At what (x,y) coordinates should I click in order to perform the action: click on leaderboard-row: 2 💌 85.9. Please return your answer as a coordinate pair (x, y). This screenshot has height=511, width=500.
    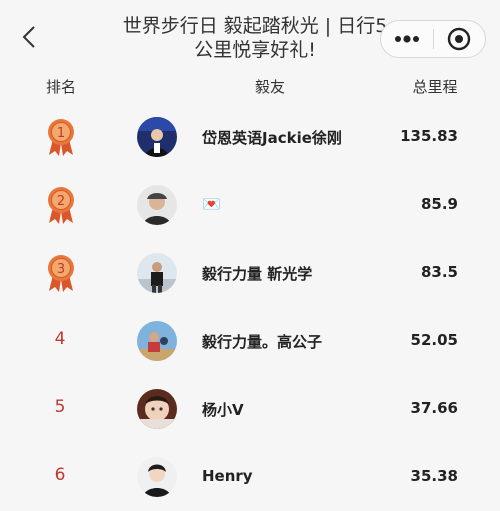
    Looking at the image, I should click on (250, 205).